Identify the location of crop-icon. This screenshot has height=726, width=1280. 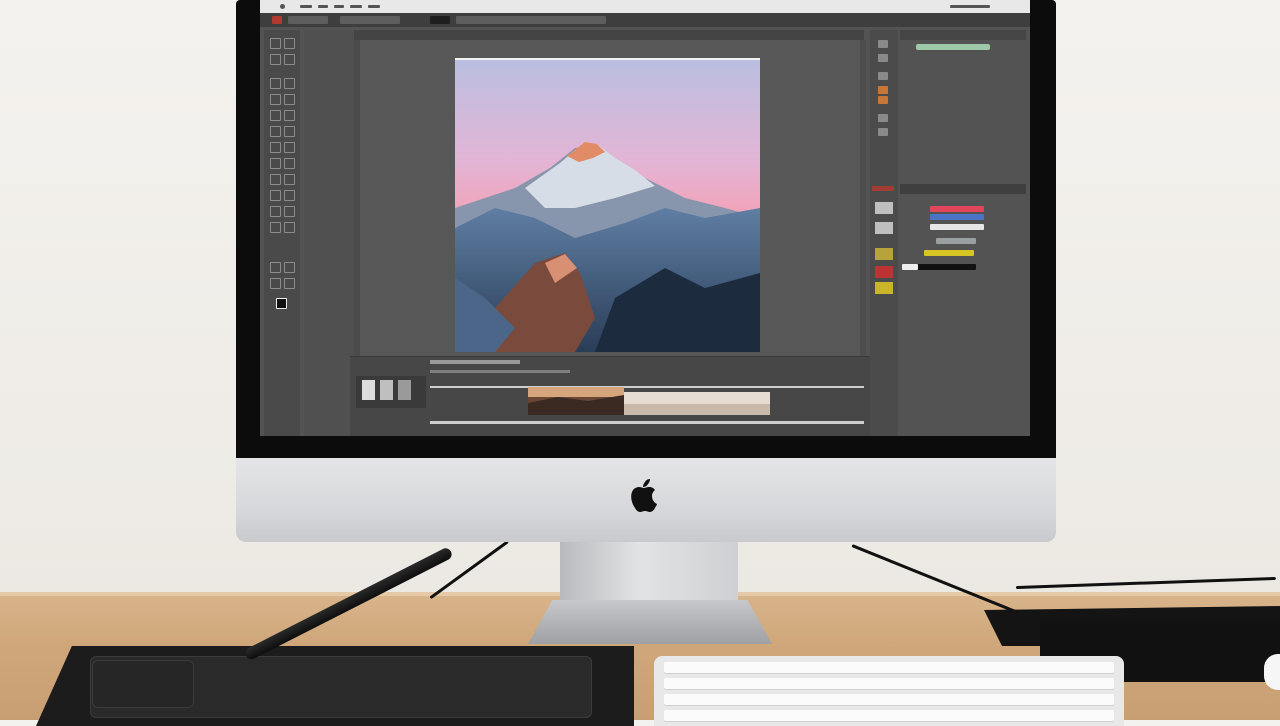
(275, 83).